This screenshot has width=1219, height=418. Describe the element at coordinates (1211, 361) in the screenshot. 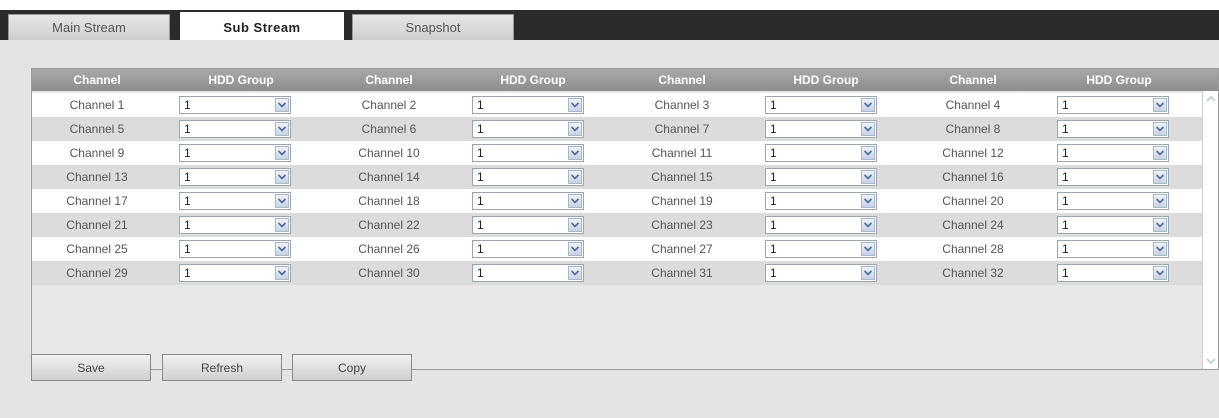

I see `scroll-down-icon` at that location.